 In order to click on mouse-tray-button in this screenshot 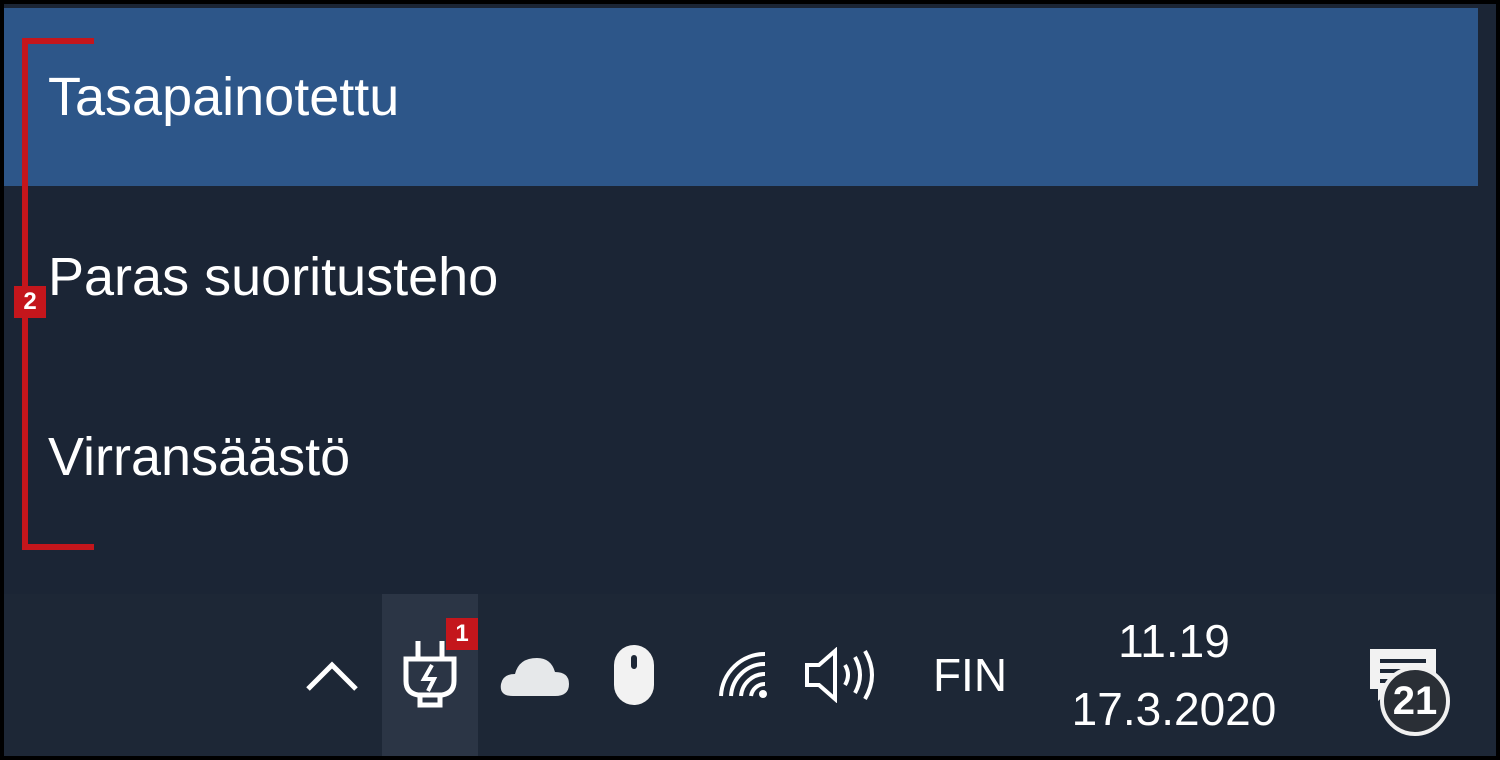, I will do `click(634, 675)`.